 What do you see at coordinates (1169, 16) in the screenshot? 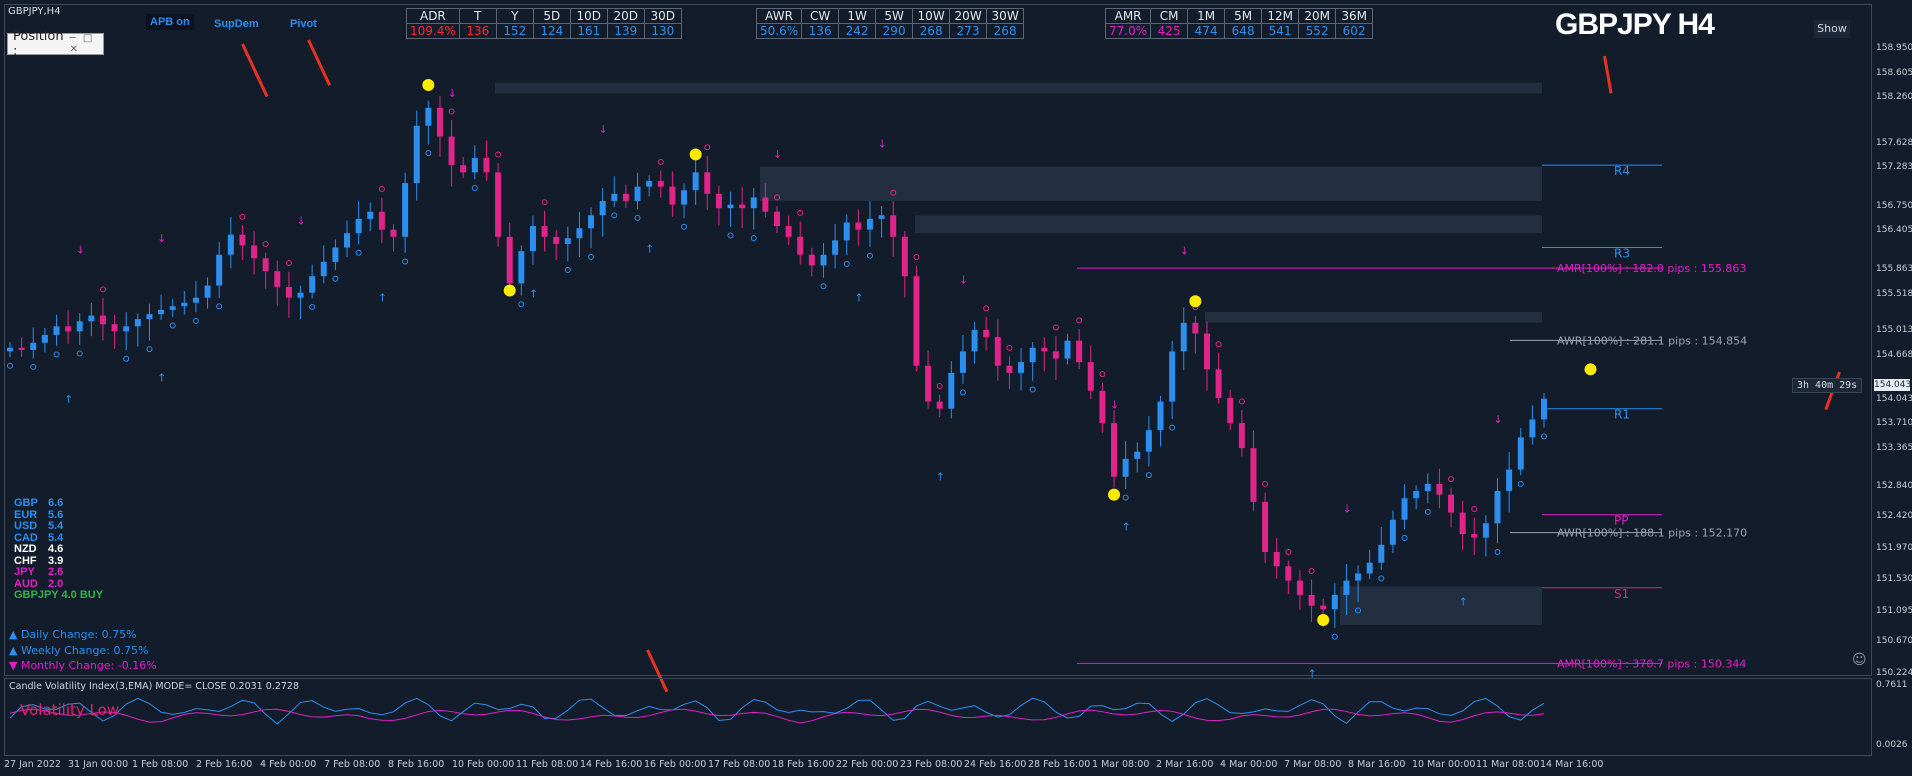
I see `stat-header: CM` at bounding box center [1169, 16].